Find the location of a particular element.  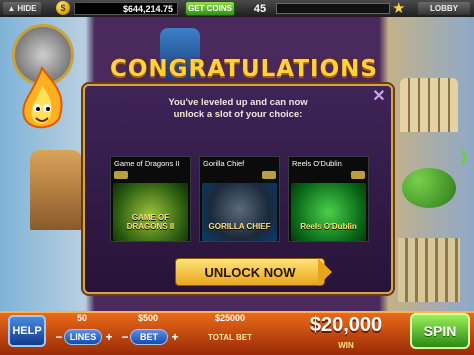

slot-art-image: Reels O'Dublin is located at coordinates (328, 212).